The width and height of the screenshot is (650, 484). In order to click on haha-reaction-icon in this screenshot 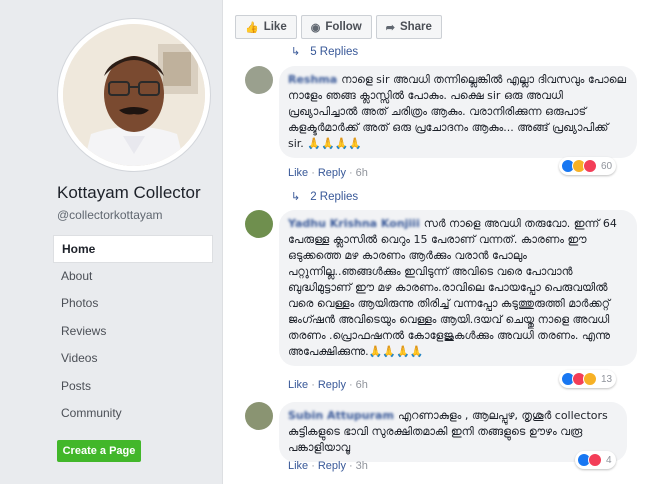, I will do `click(590, 379)`.